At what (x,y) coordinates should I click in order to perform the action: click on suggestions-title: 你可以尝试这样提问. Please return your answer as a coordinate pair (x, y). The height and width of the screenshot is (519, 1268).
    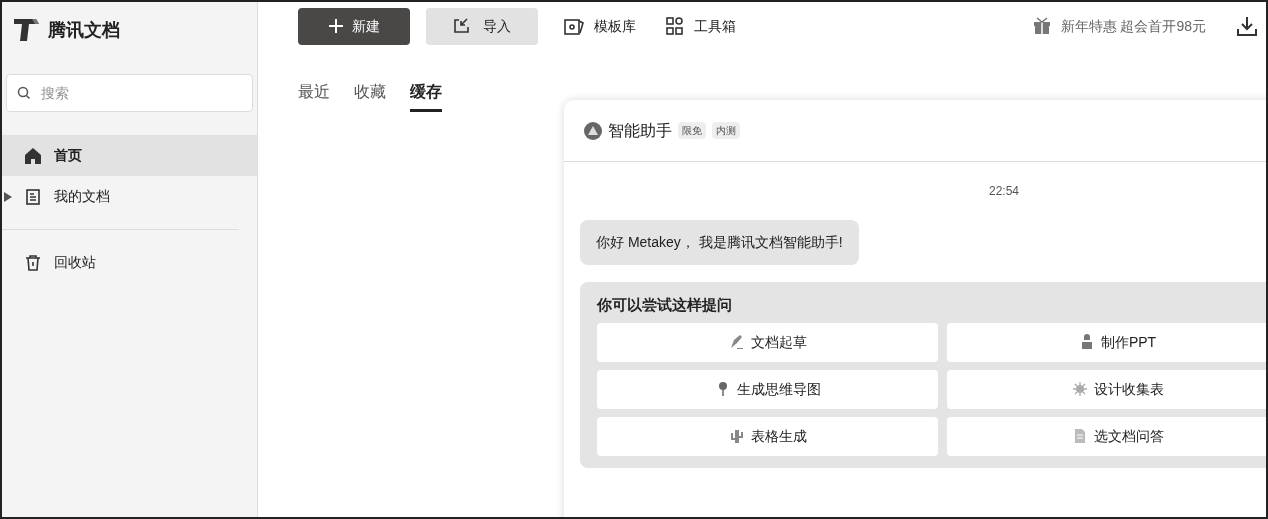
    Looking at the image, I should click on (665, 305).